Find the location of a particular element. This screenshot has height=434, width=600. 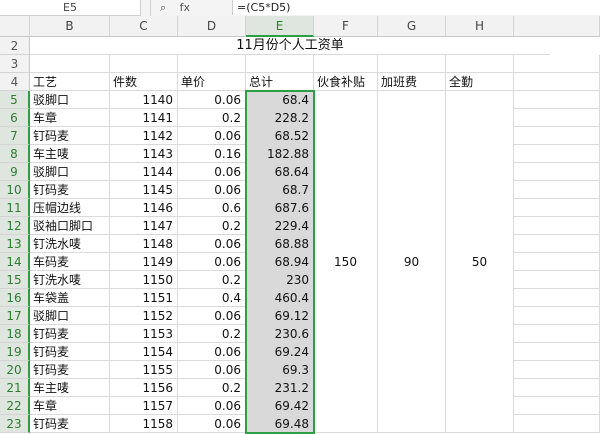

row-header-17: 17 is located at coordinates (15, 316).